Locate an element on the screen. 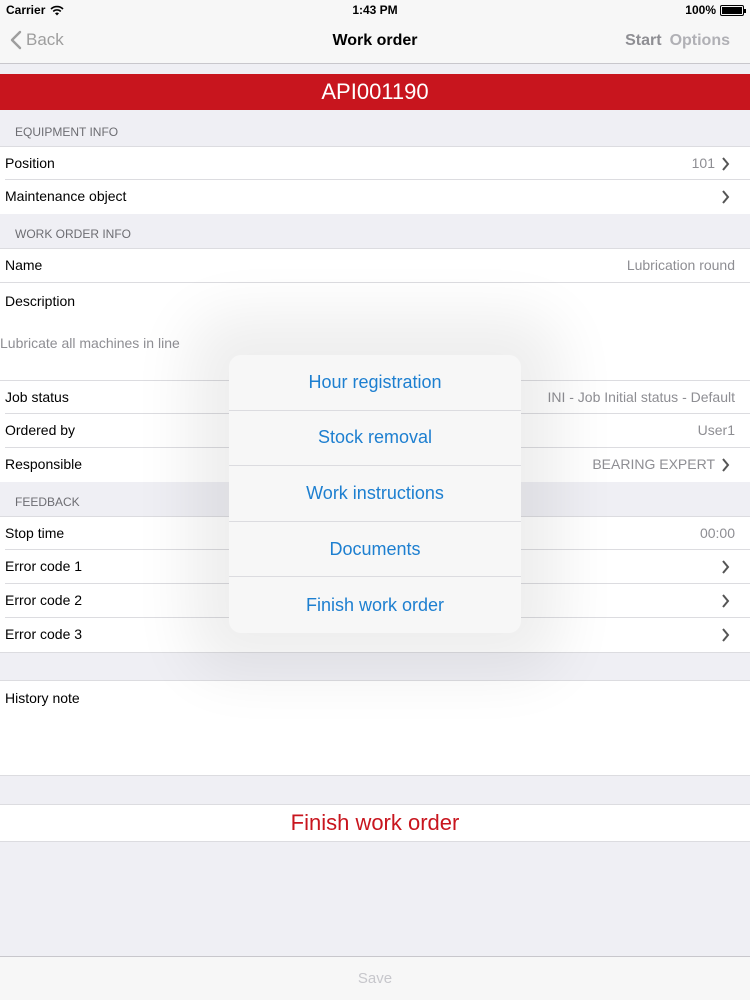  job-status-value: INI - Job Initial status - Default is located at coordinates (641, 397).